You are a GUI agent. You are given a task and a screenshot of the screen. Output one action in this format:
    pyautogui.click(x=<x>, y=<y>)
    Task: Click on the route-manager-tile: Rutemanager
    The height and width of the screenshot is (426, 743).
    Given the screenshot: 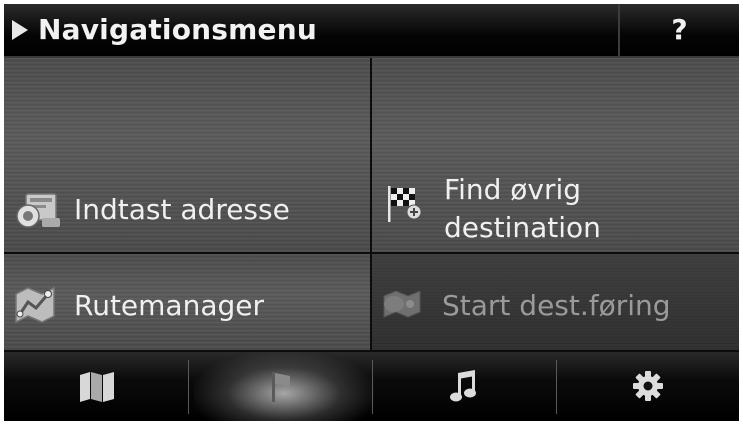 What is the action you would take?
    pyautogui.click(x=187, y=302)
    